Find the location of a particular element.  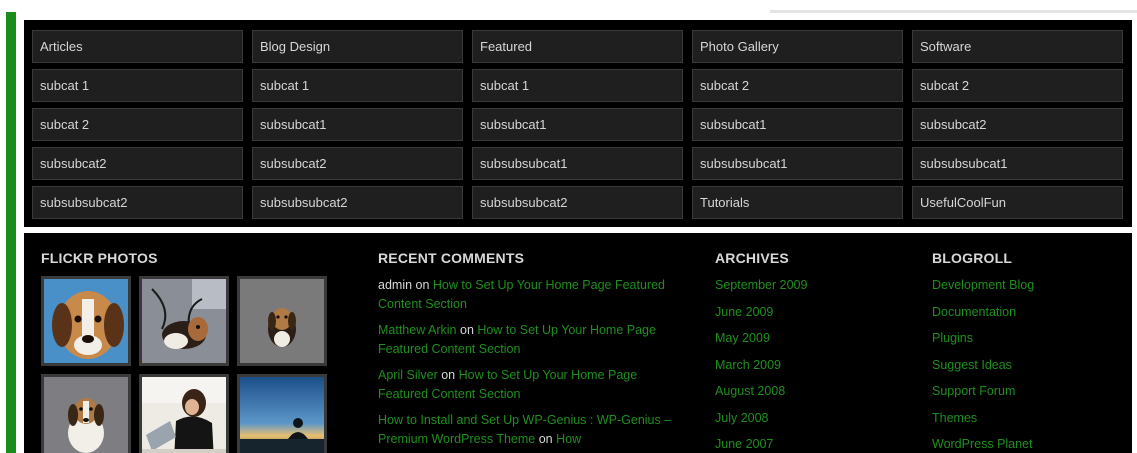

category-link-articles: Articles is located at coordinates (137, 46).